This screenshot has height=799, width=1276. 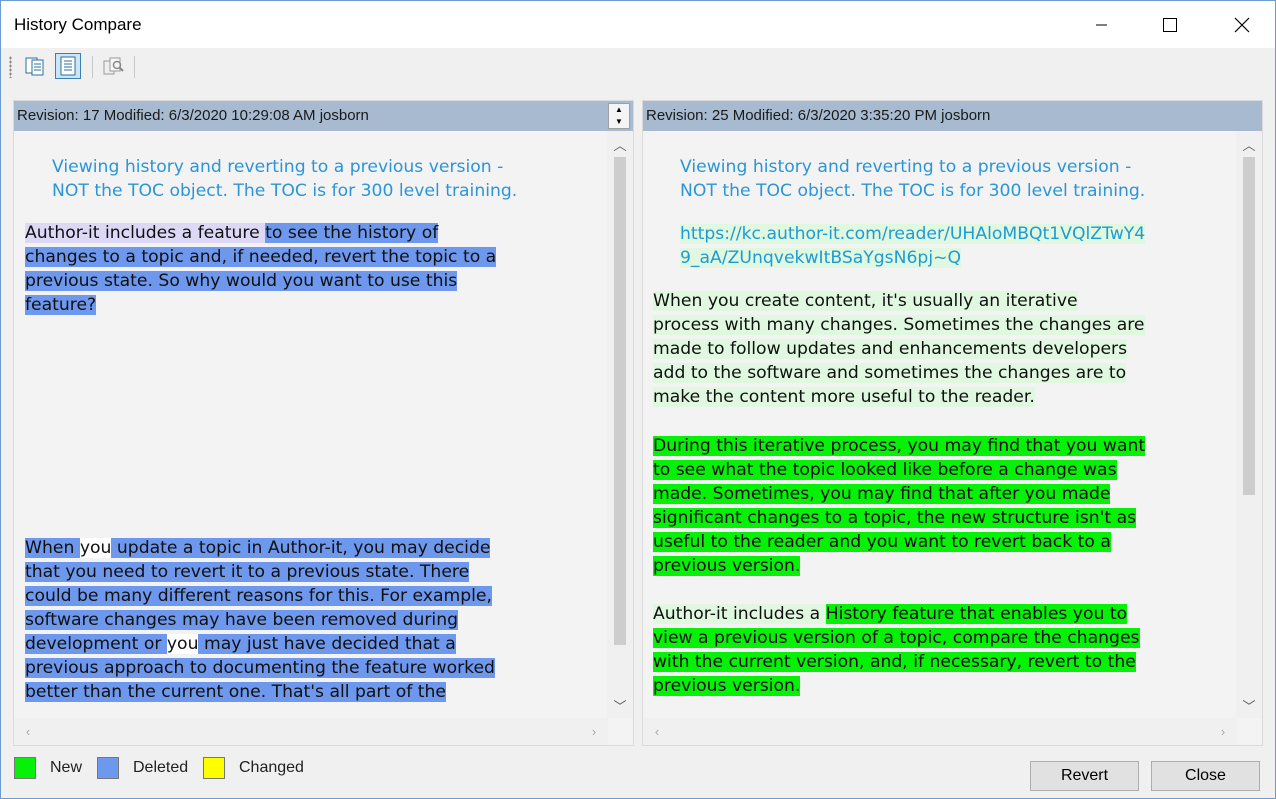 I want to click on legend-new: New, so click(x=48, y=768).